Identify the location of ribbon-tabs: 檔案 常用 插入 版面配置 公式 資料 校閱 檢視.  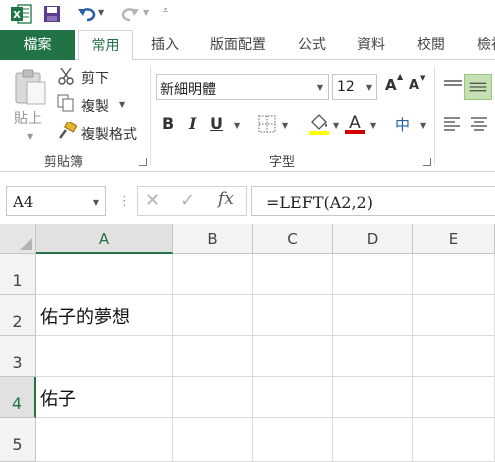
(247, 45).